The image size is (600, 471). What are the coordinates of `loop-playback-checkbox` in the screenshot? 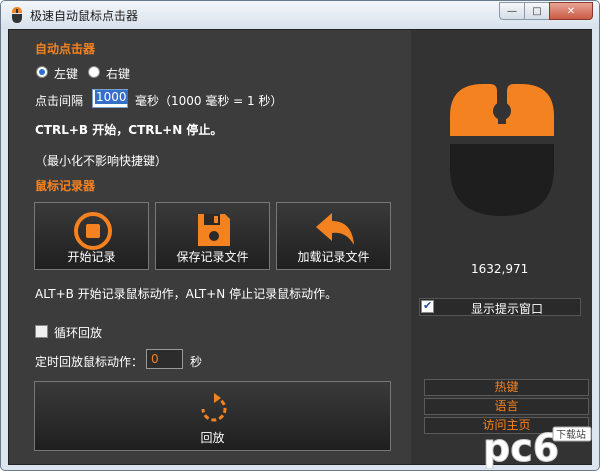 It's located at (41, 331).